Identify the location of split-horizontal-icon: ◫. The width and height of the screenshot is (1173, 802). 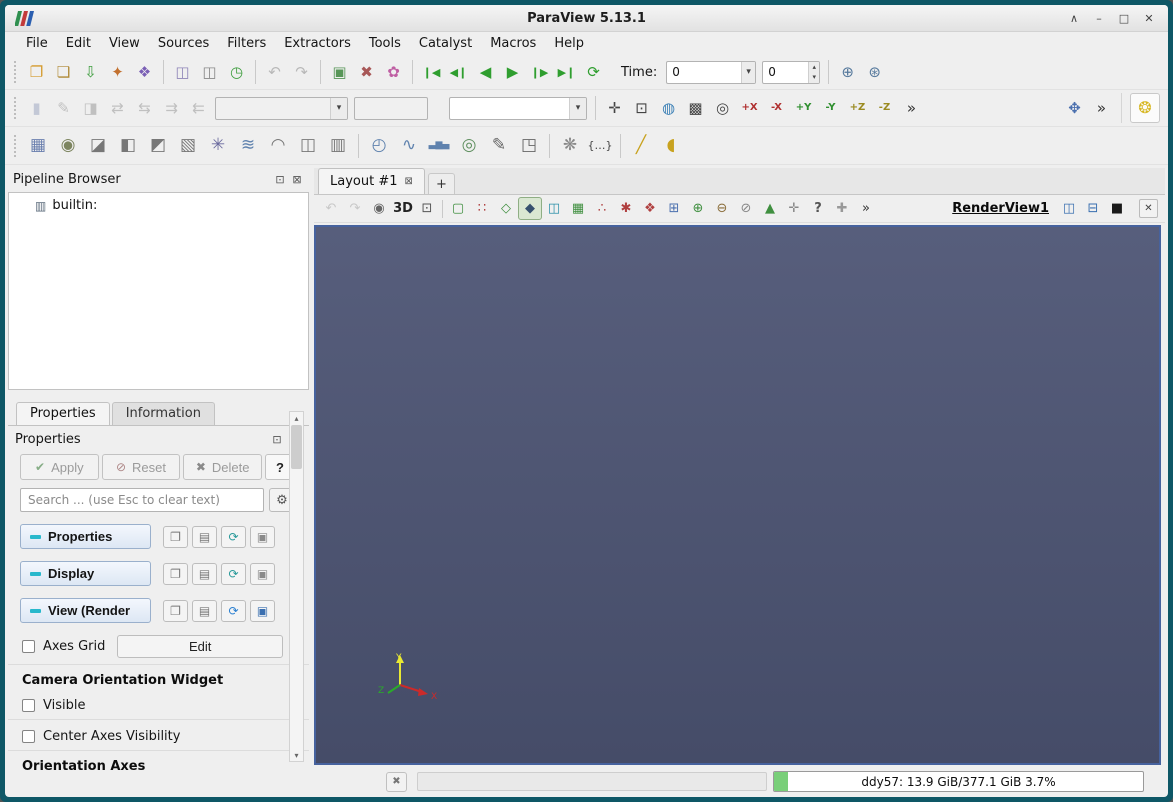
(1069, 208).